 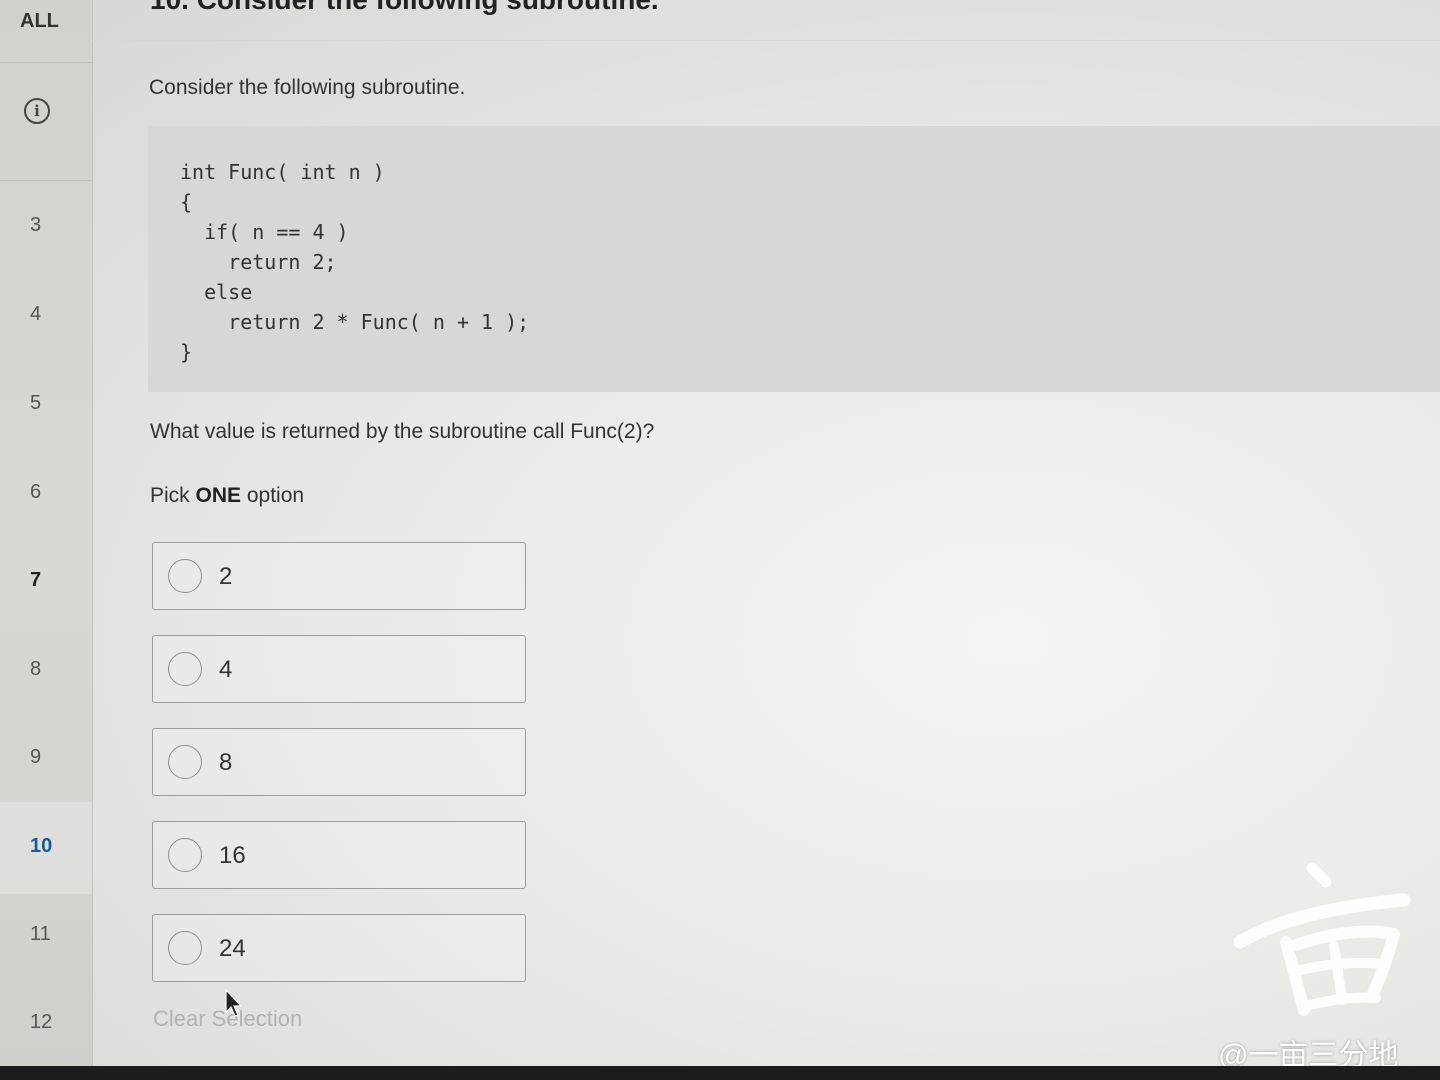 What do you see at coordinates (720, 1073) in the screenshot?
I see `screen-bezel` at bounding box center [720, 1073].